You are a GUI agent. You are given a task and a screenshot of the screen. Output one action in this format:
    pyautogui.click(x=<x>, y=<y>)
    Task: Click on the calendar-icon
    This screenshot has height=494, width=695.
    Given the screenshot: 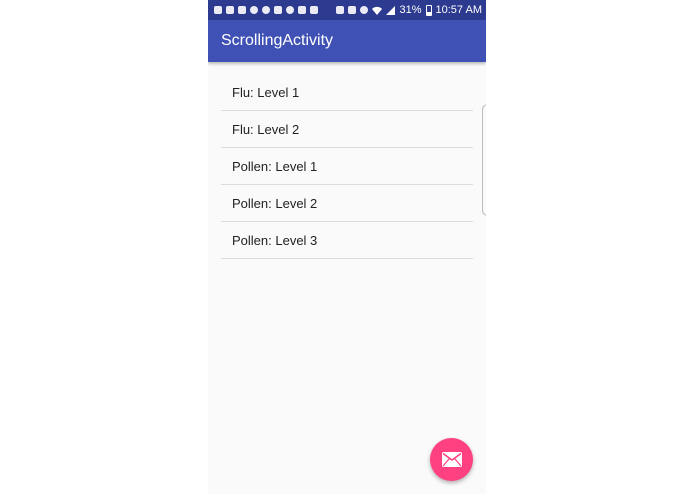 What is the action you would take?
    pyautogui.click(x=242, y=10)
    